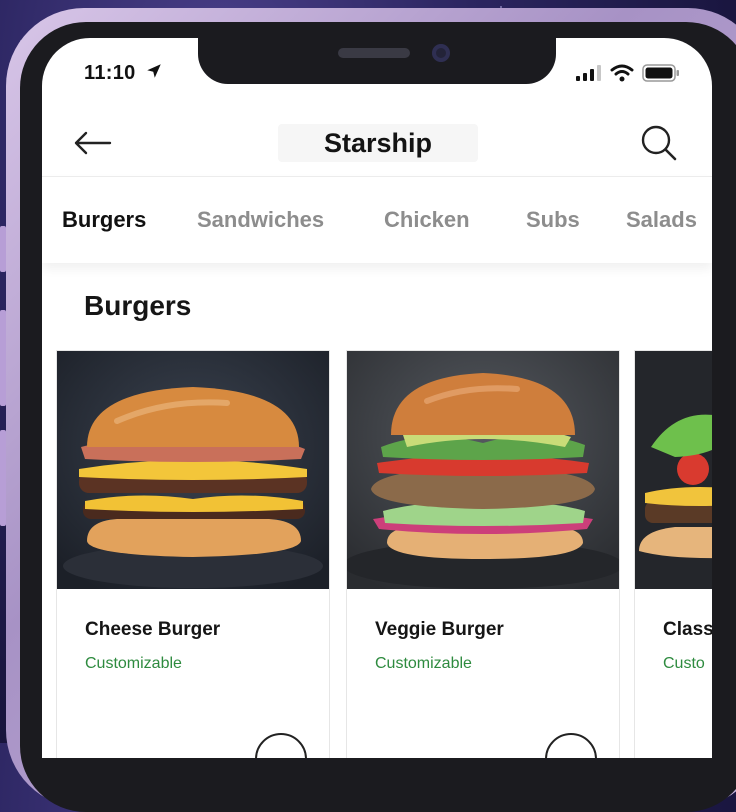 The height and width of the screenshot is (812, 736). Describe the element at coordinates (687, 629) in the screenshot. I see `item-name: Class` at that location.